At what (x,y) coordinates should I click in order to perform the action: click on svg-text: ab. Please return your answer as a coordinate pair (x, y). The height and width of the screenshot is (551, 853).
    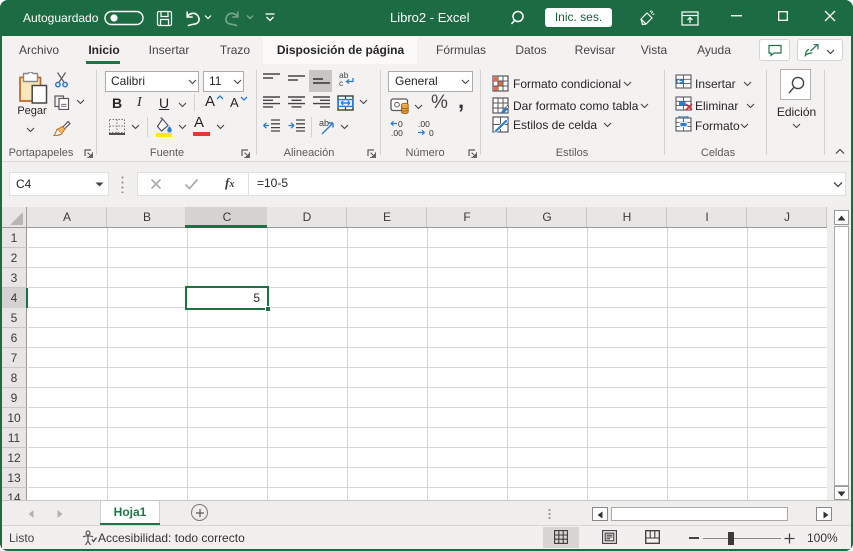
    Looking at the image, I should click on (324, 123).